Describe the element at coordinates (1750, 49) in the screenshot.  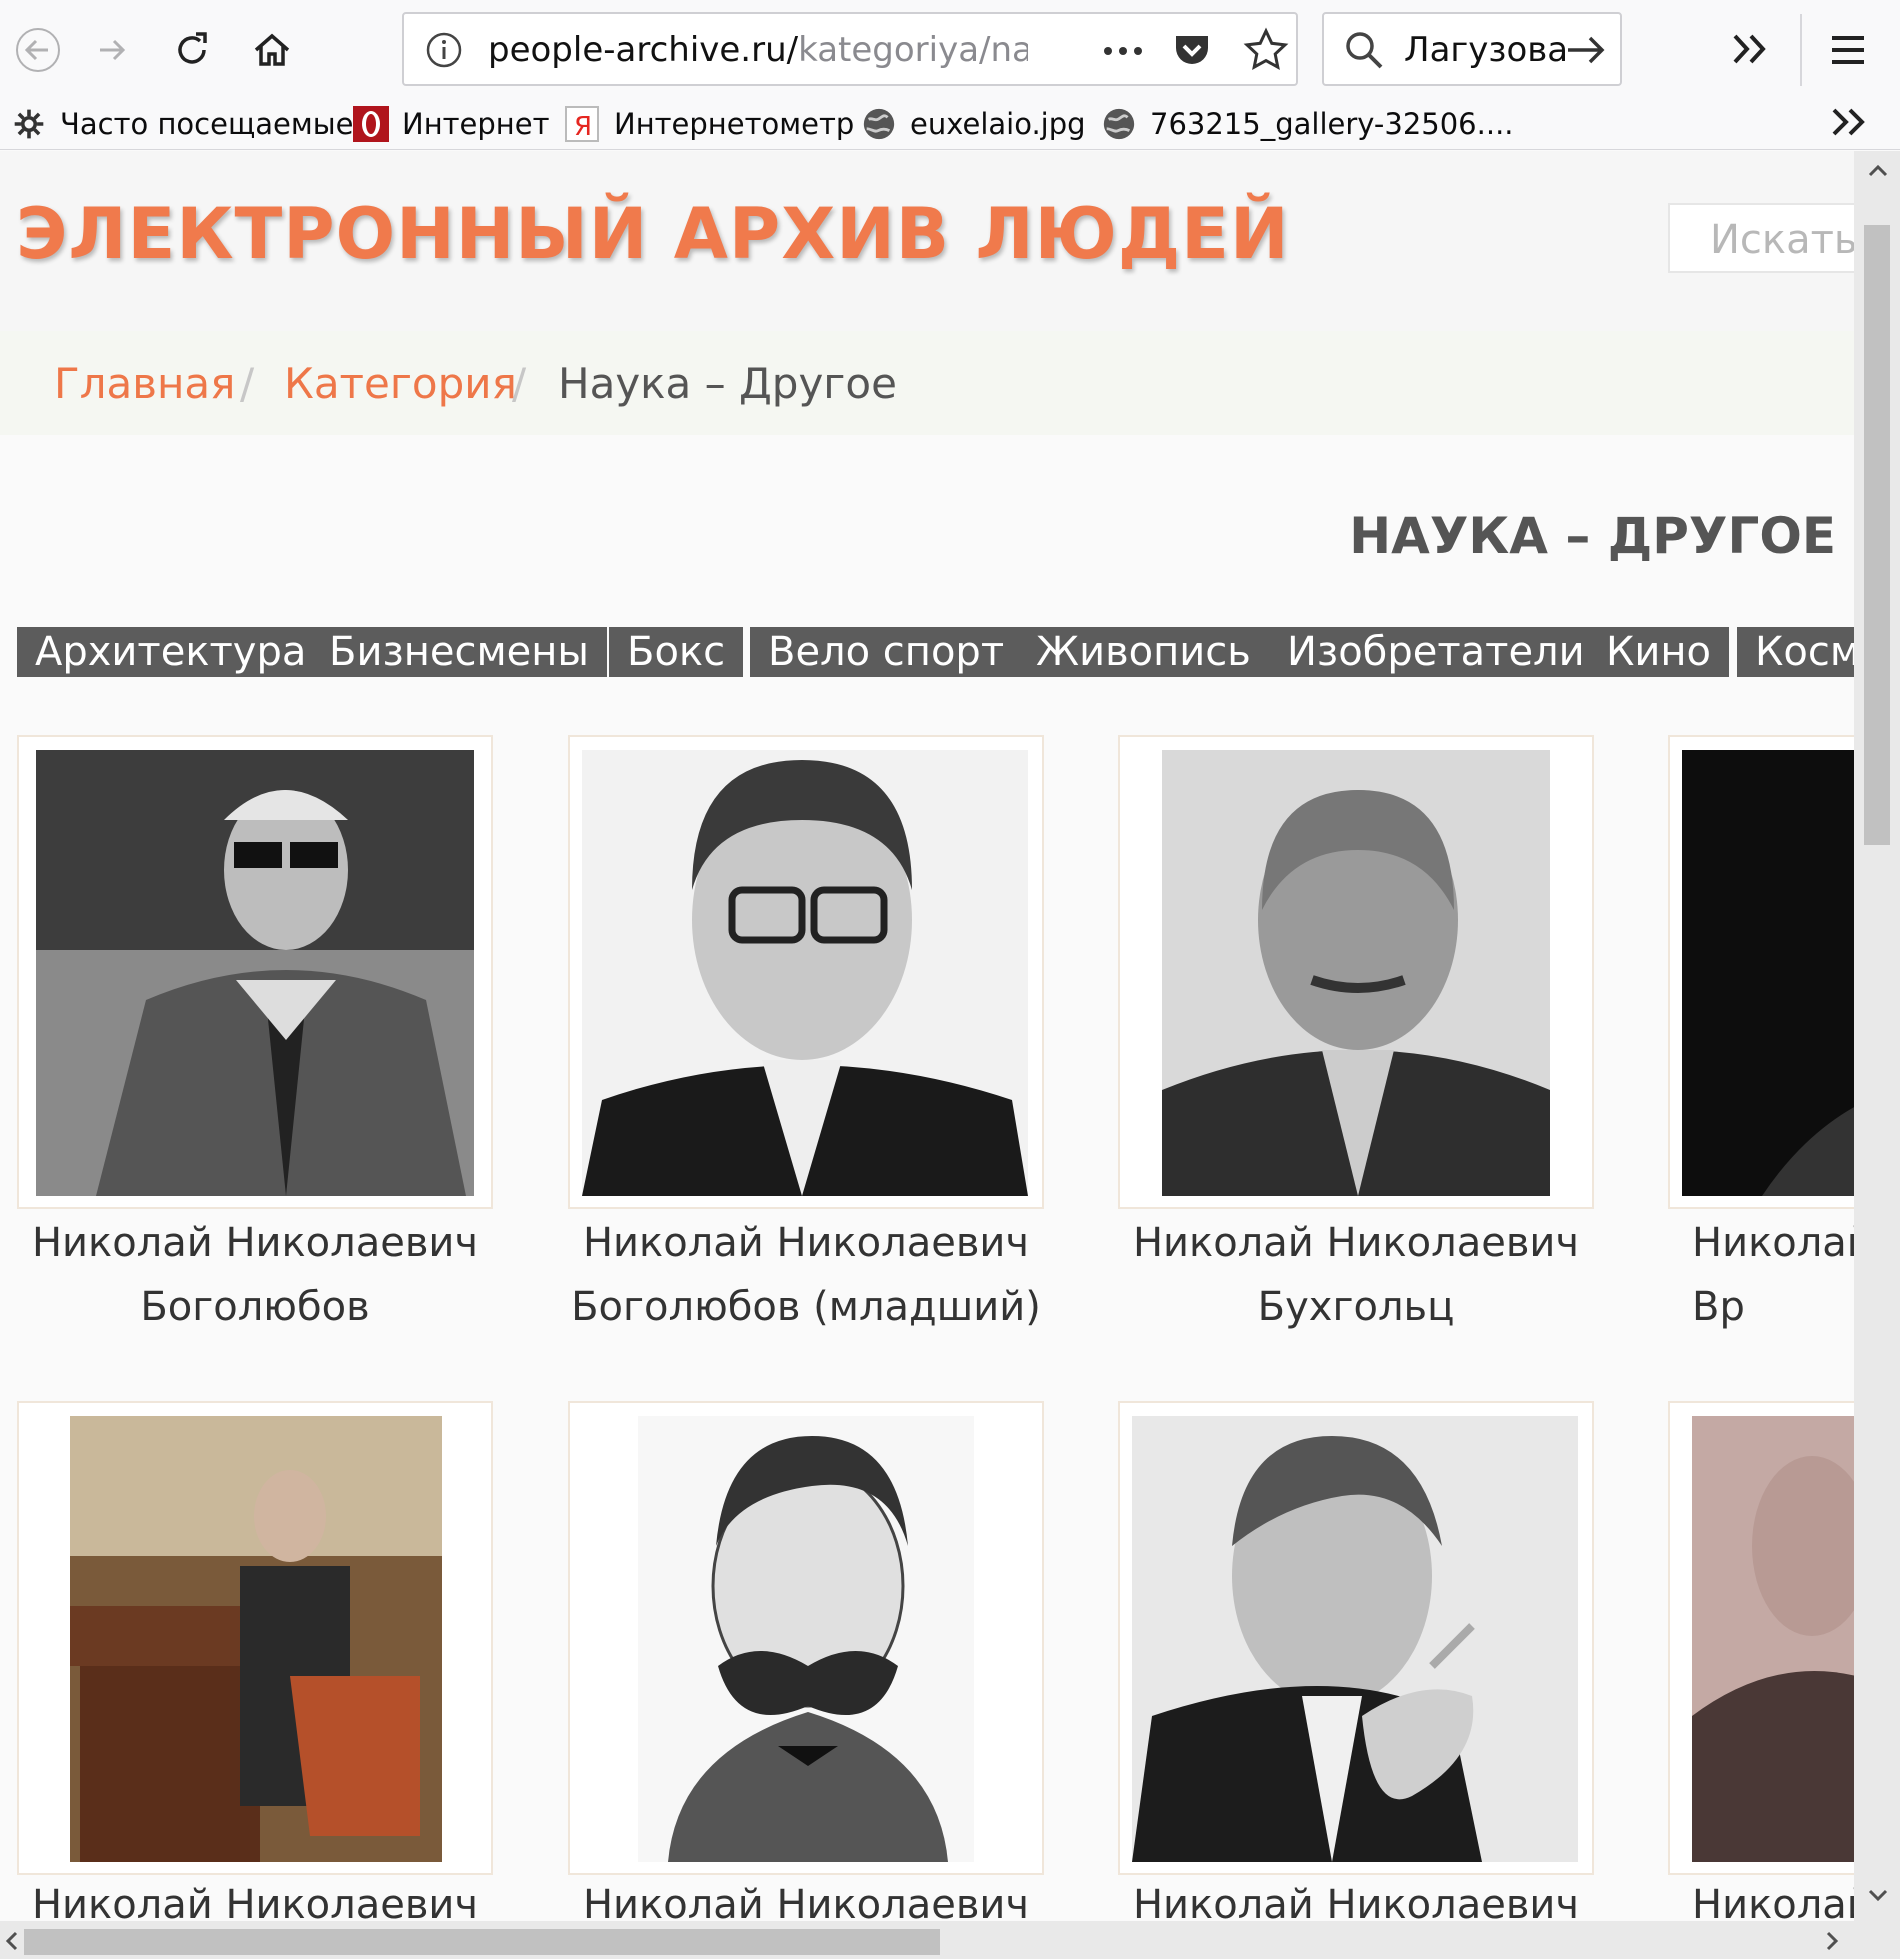
I see `toolbar-overflow-icon` at that location.